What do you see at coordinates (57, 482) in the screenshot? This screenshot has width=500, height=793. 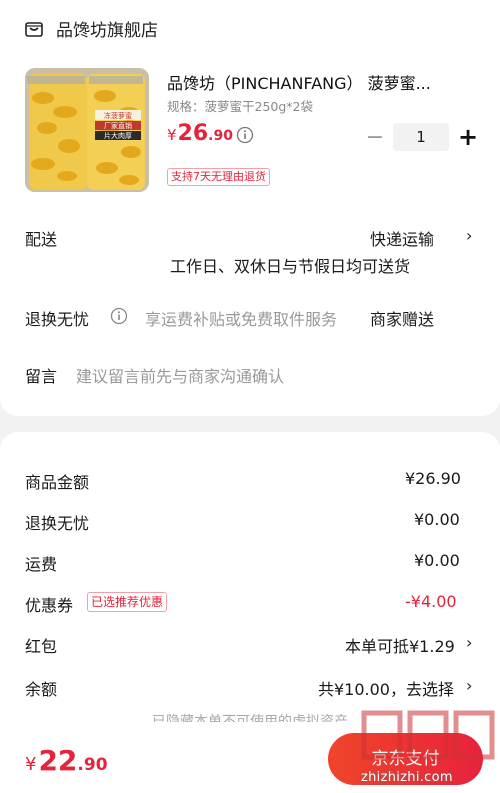 I see `goods-amount-label: 商品金额` at bounding box center [57, 482].